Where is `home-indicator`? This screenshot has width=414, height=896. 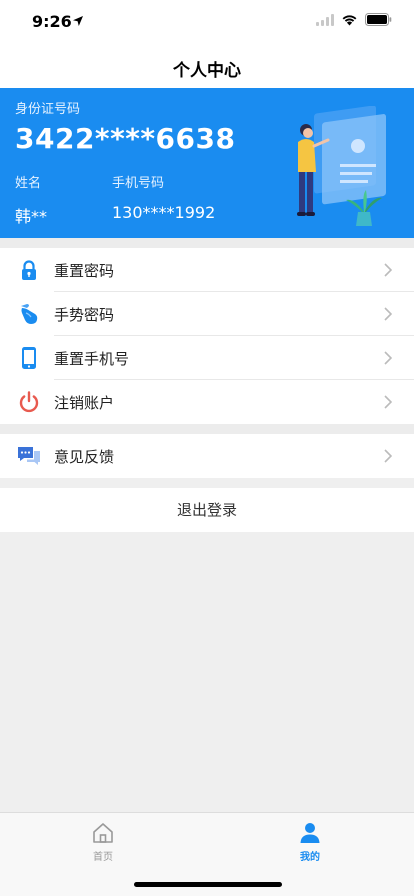
home-indicator is located at coordinates (208, 884).